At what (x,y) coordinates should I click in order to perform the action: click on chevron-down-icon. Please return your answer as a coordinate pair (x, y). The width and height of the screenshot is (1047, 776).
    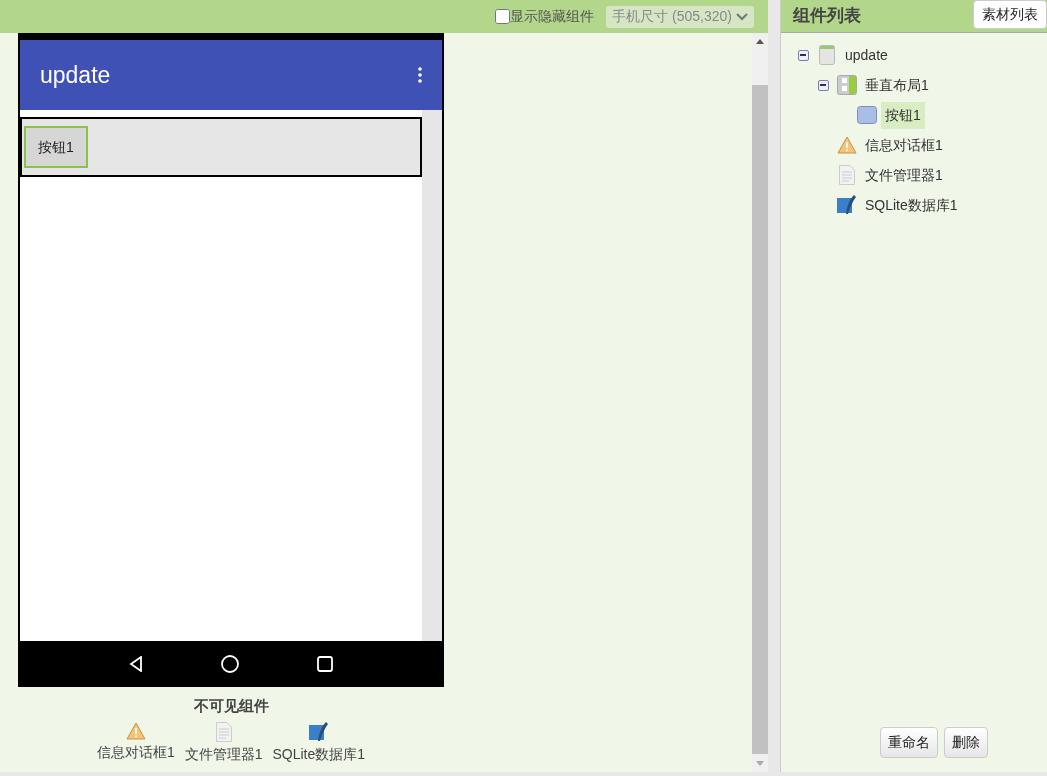
    Looking at the image, I should click on (742, 16).